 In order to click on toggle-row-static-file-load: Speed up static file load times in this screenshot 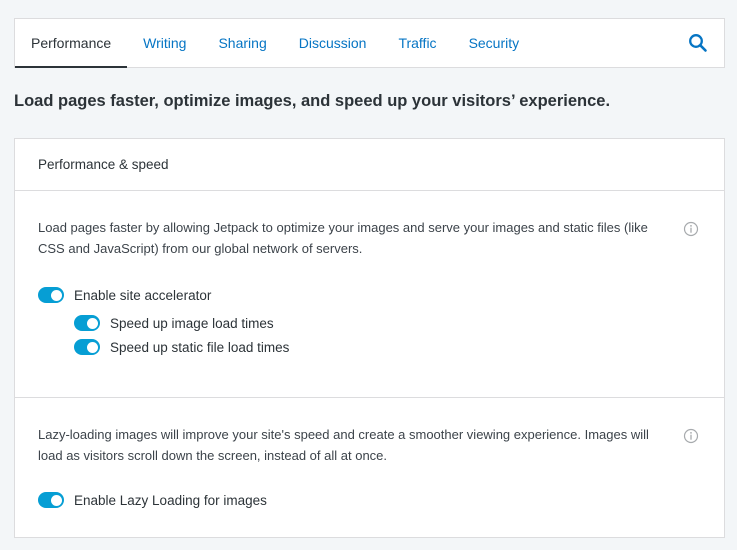, I will do `click(353, 347)`.